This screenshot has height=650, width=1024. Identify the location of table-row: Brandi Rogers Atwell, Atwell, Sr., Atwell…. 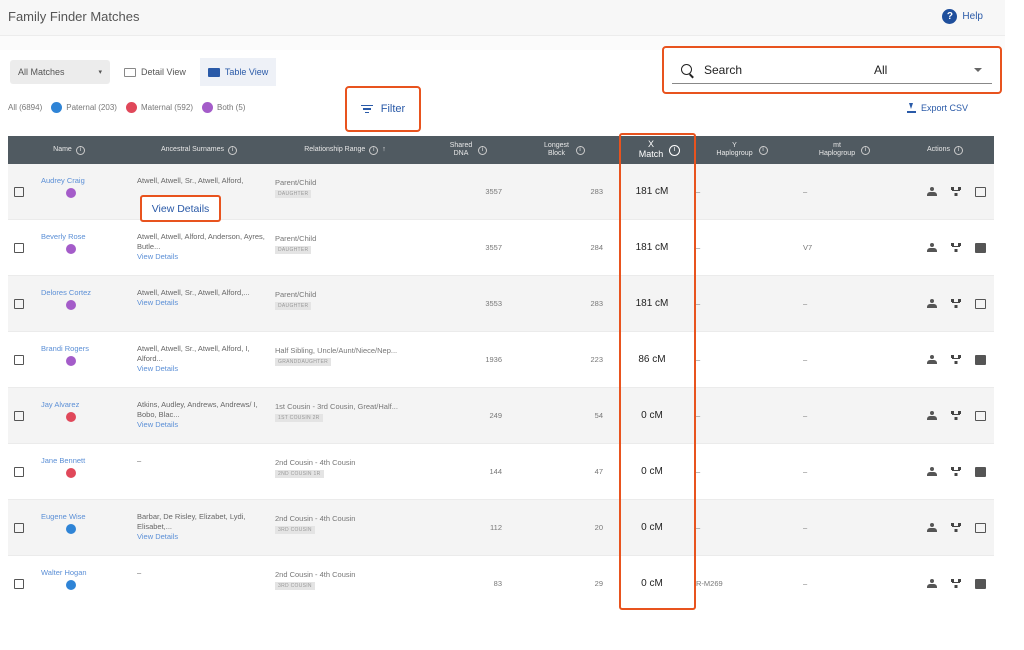
(501, 360).